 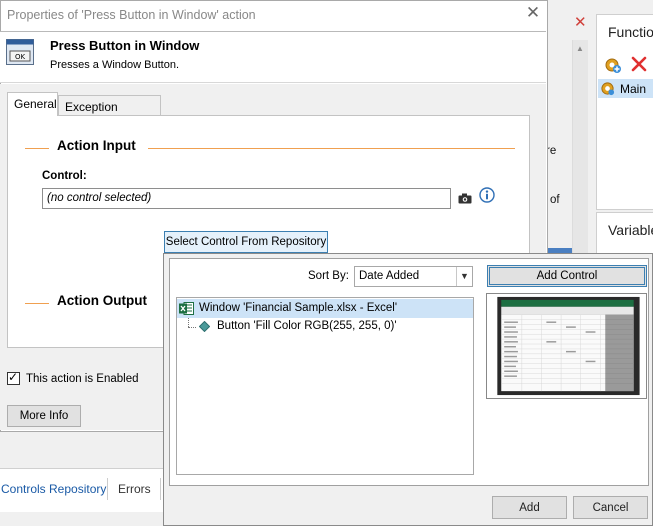 I want to click on delete-function-icon, so click(x=639, y=64).